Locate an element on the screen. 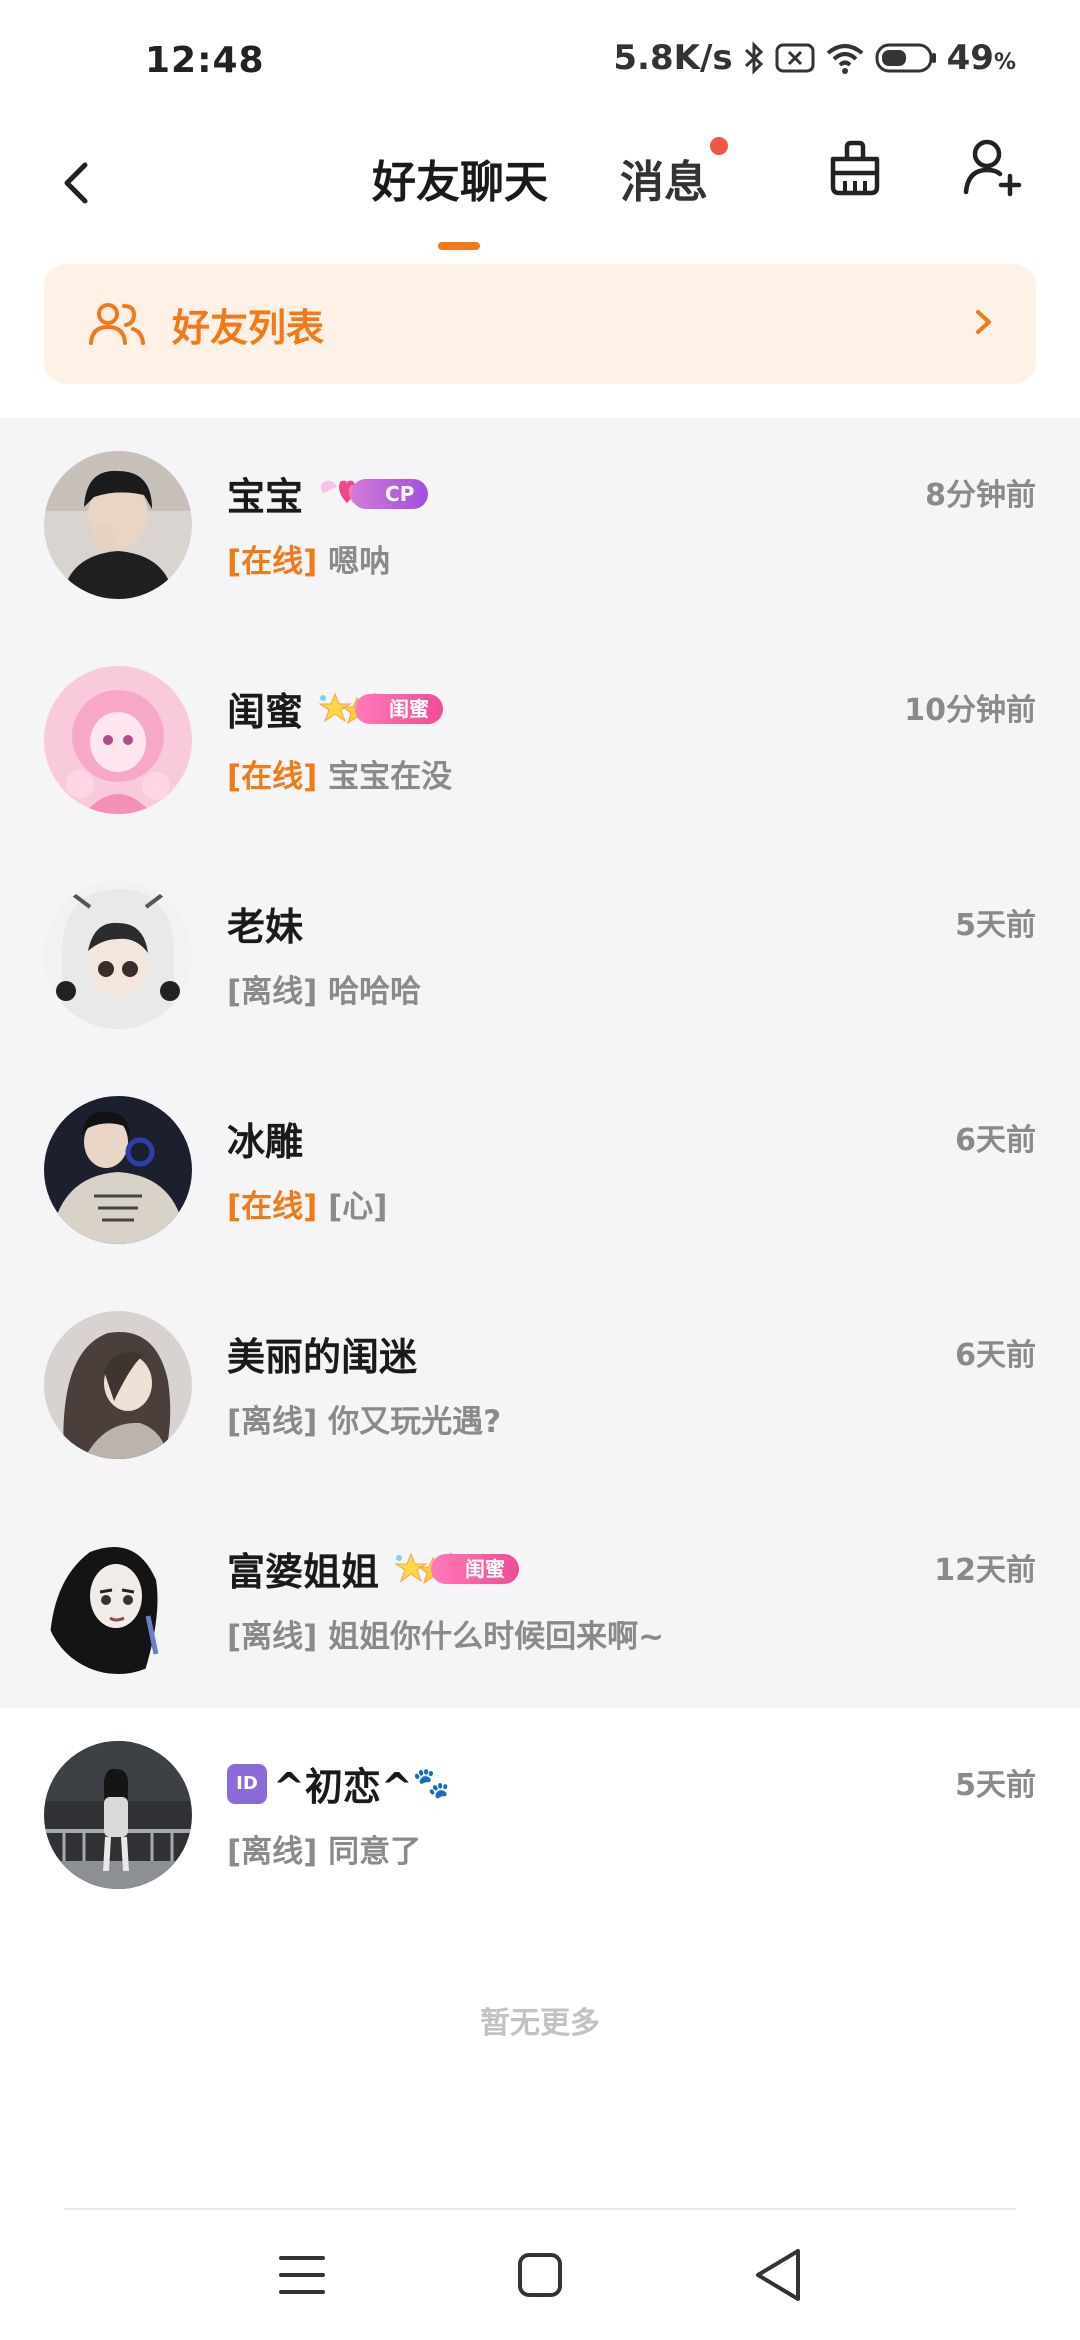 This screenshot has width=1080, height=2340. chat-name: 美丽的闺迷 is located at coordinates (322, 1353).